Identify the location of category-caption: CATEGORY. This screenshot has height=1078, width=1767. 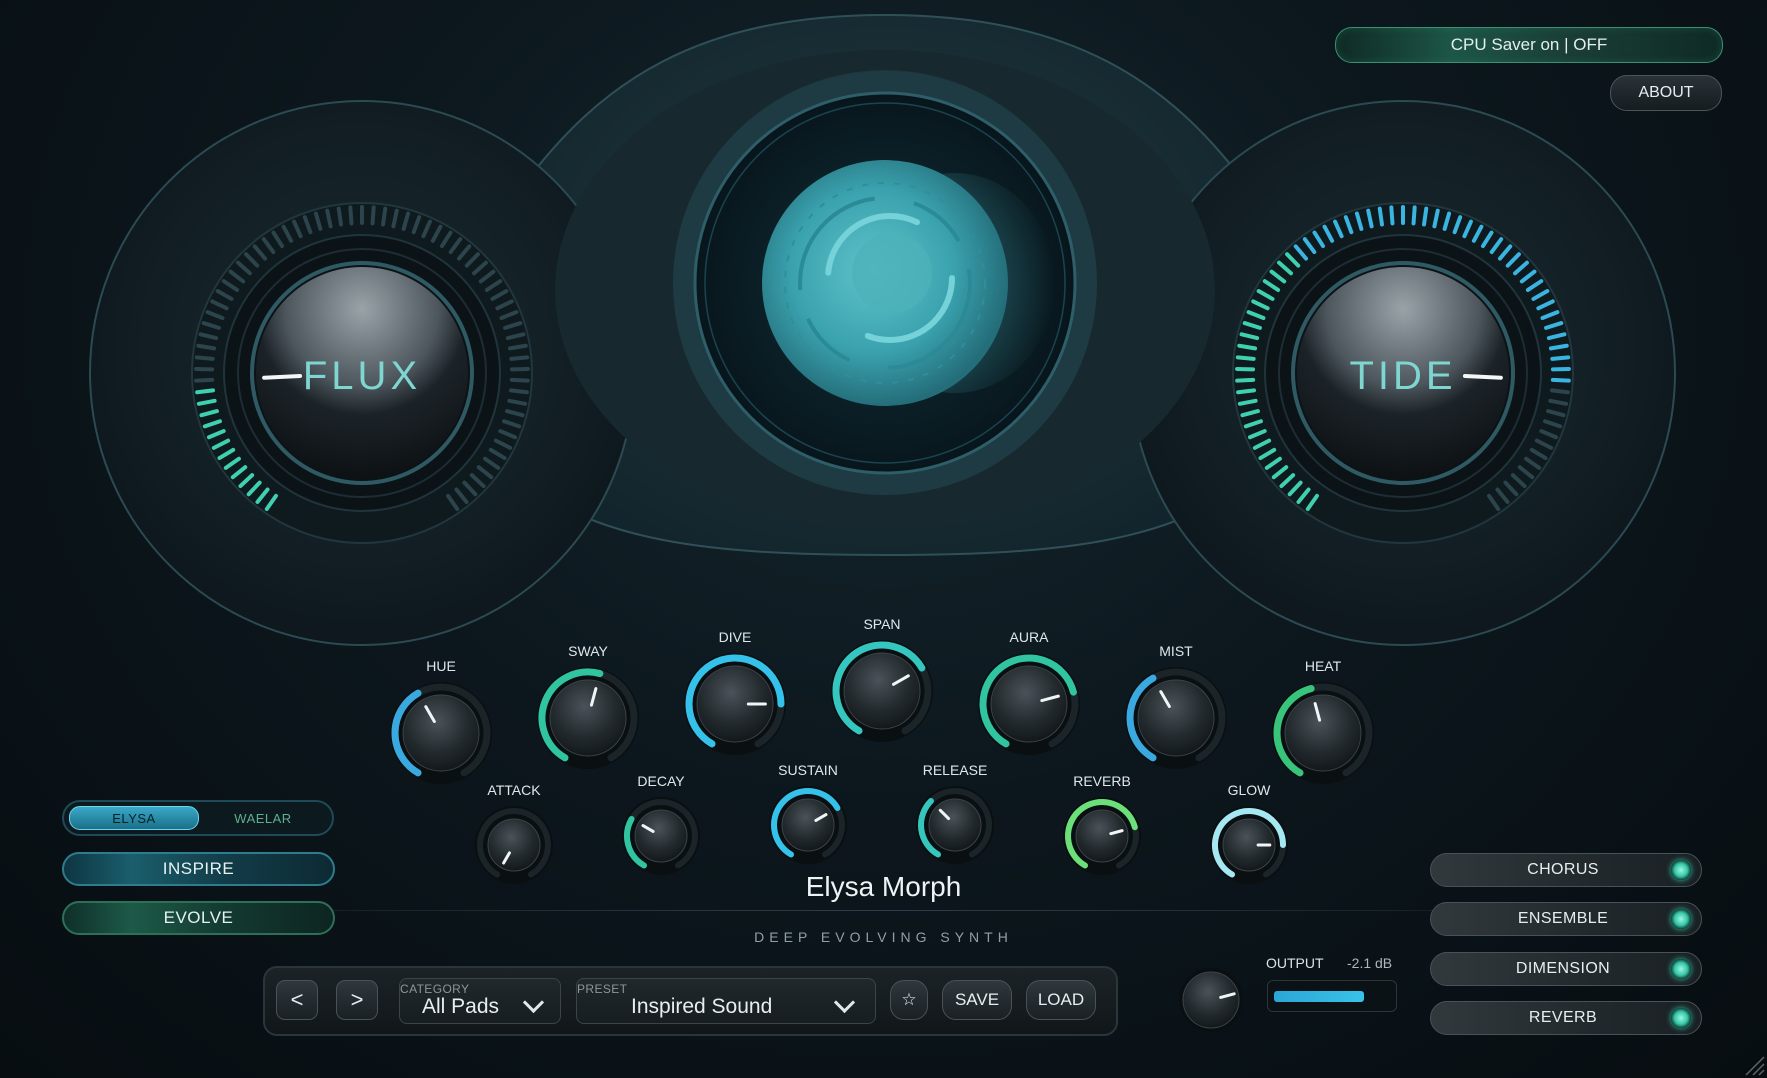
(435, 989).